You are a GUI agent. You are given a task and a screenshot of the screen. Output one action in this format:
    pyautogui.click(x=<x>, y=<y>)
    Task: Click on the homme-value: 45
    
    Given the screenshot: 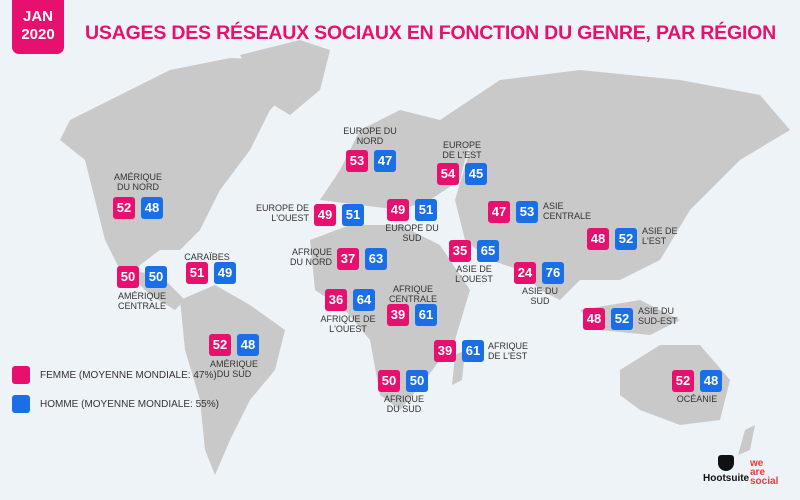 What is the action you would take?
    pyautogui.click(x=476, y=174)
    